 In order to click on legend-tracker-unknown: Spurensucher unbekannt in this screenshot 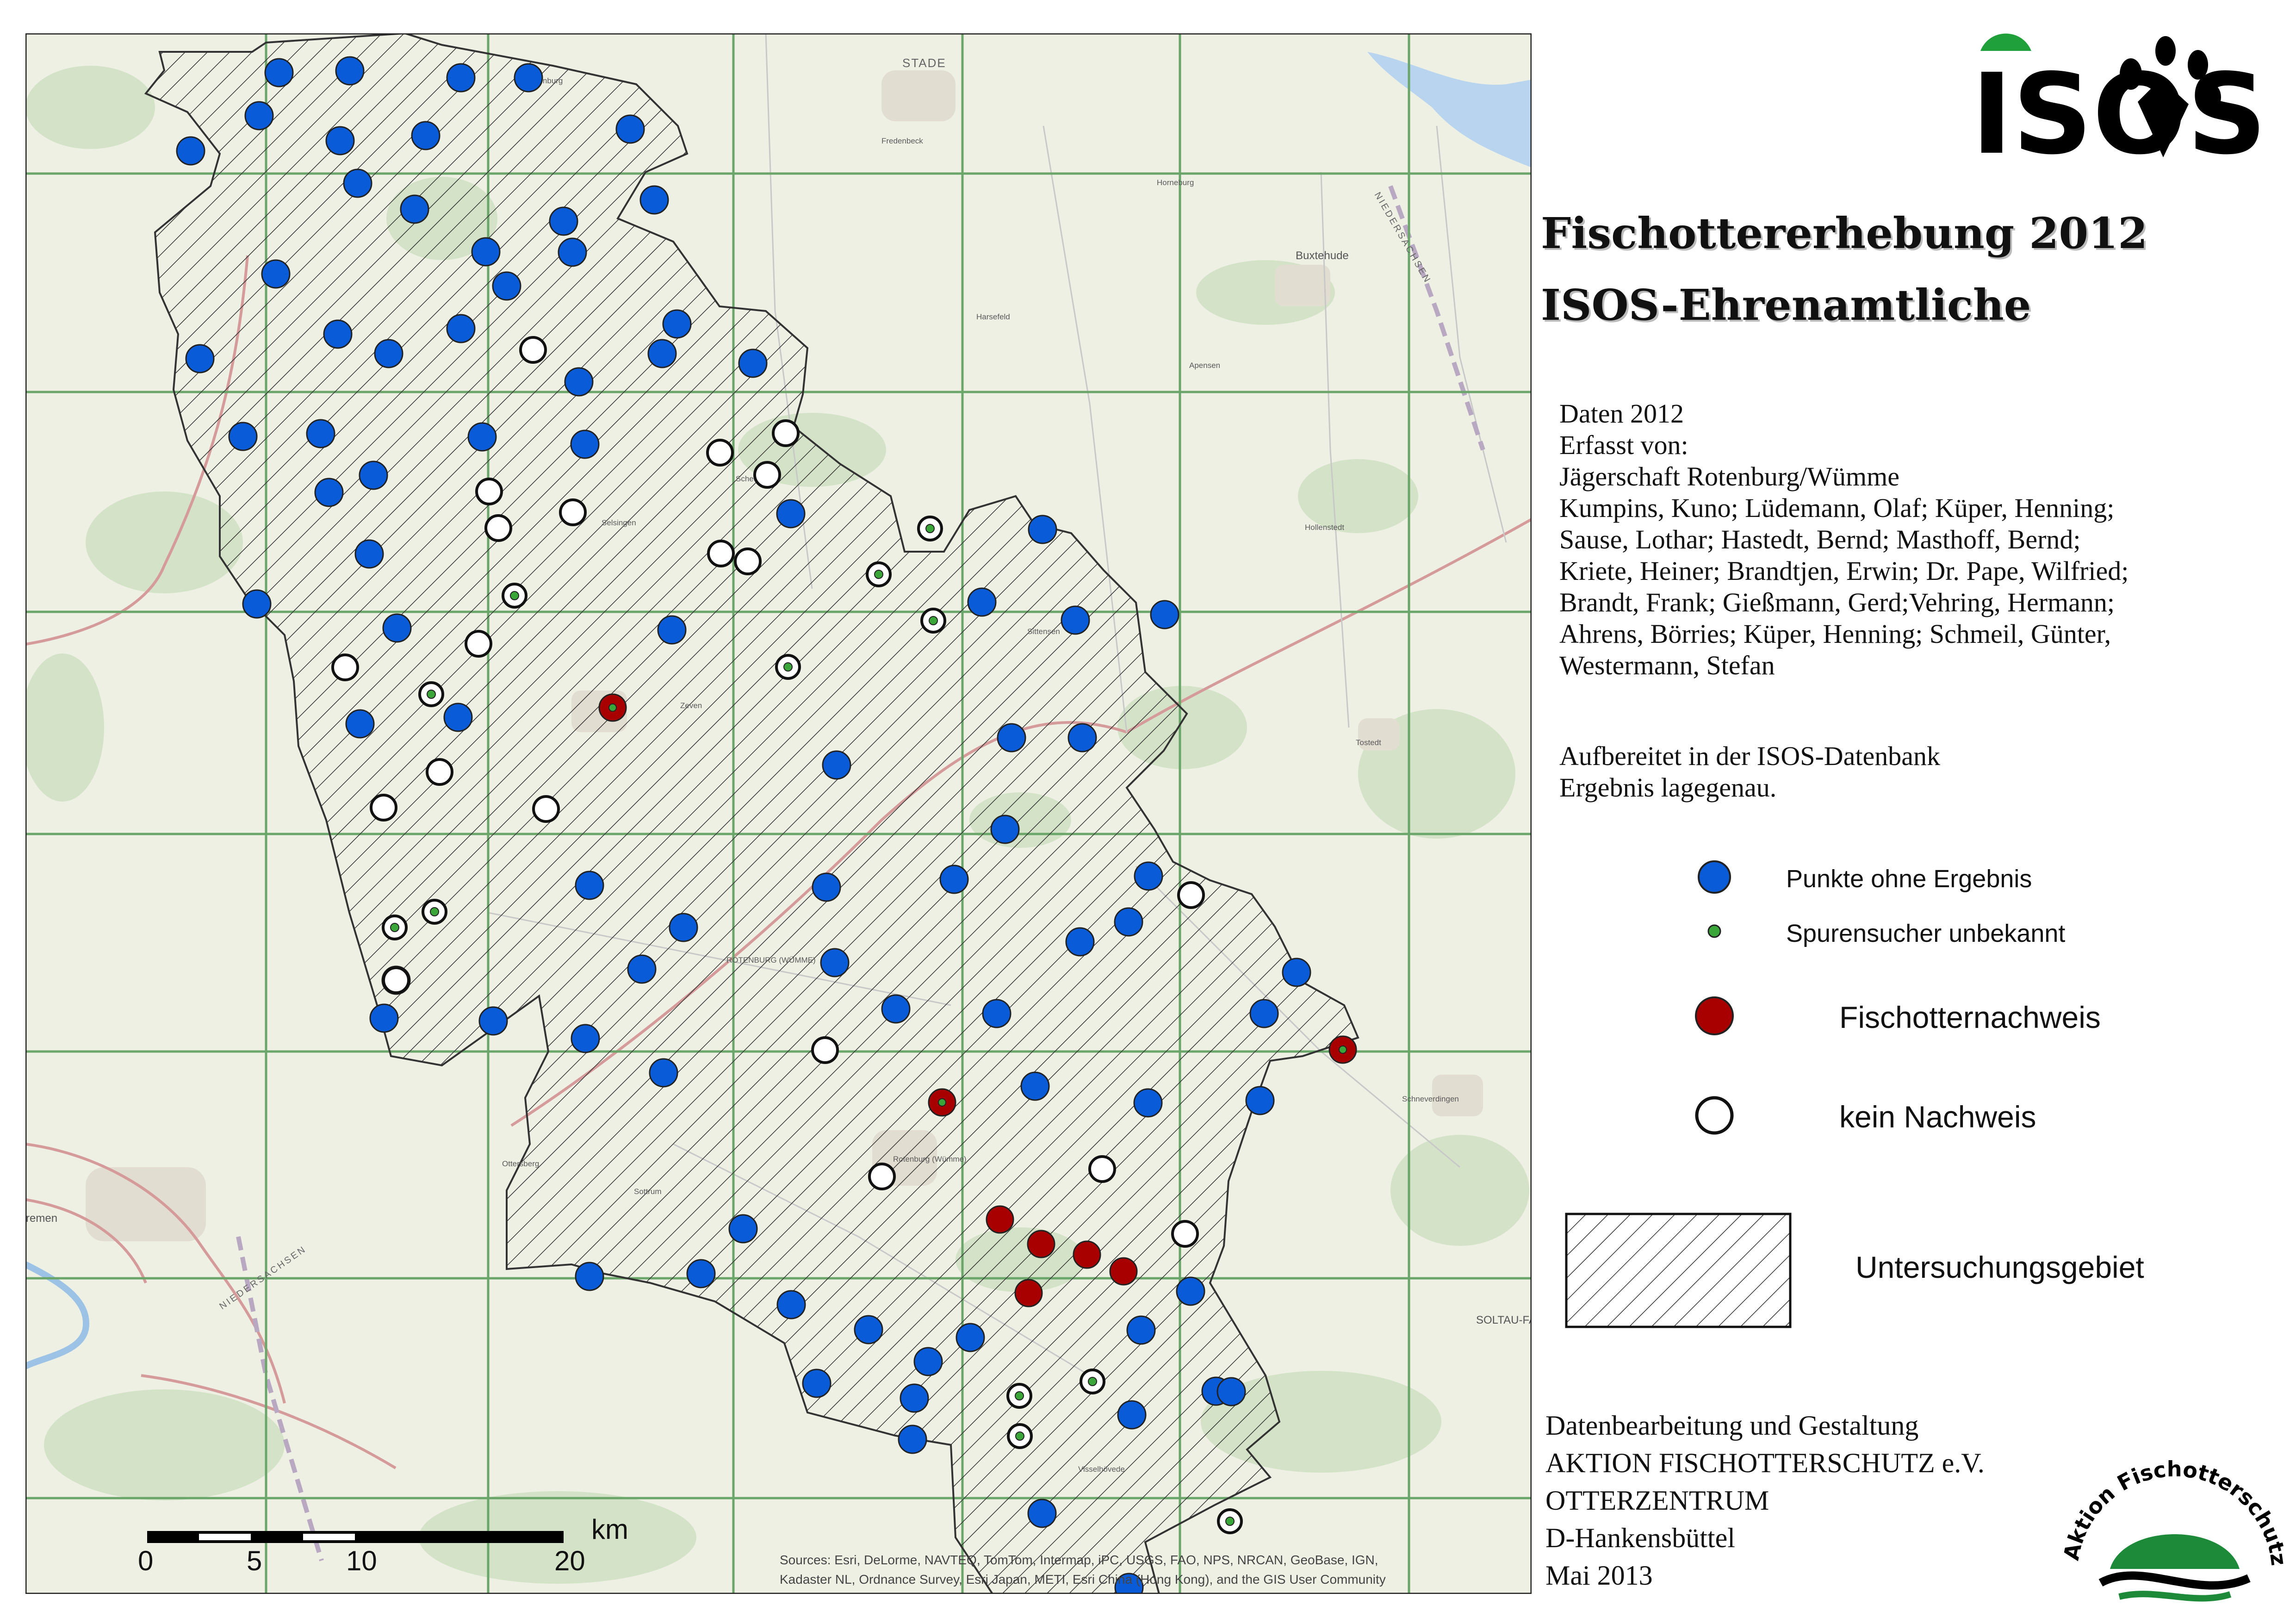, I will do `click(1926, 933)`.